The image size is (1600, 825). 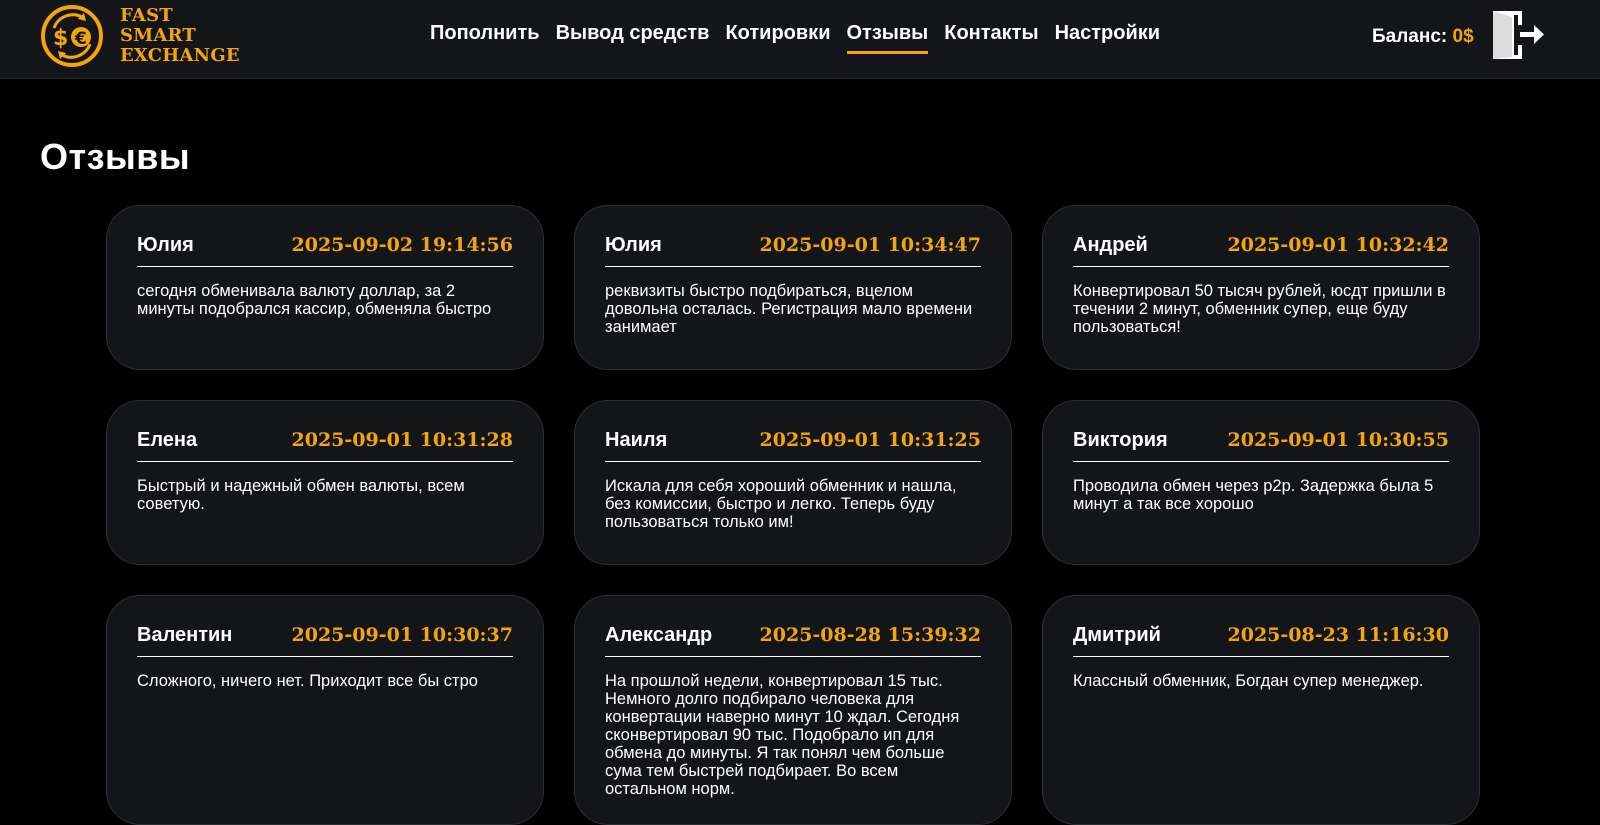 I want to click on review-header: Александр 2025-08-28 15:39:32, so click(x=793, y=640).